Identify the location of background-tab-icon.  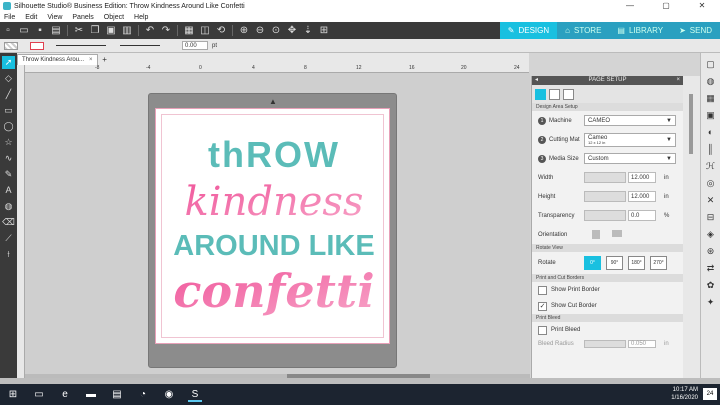
(568, 94).